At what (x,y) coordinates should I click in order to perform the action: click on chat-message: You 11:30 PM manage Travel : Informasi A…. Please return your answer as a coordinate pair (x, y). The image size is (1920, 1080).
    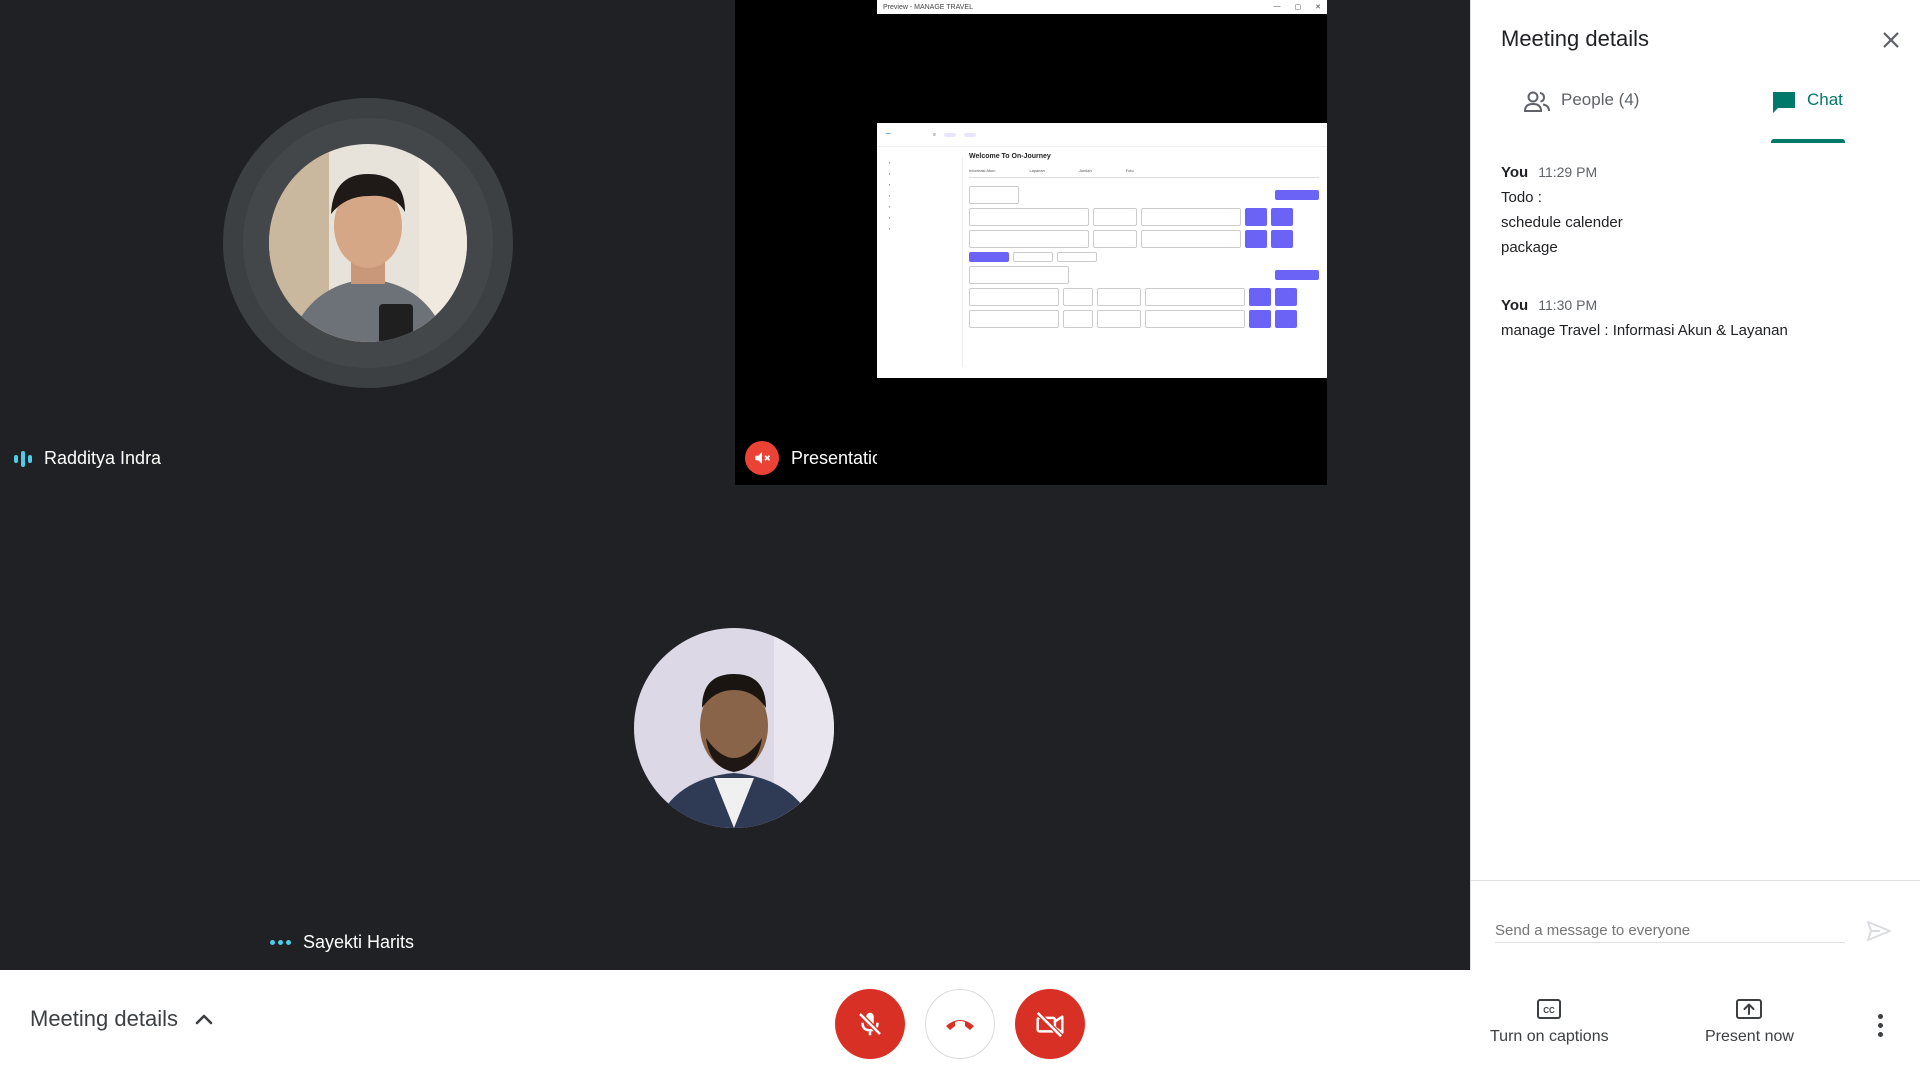
    Looking at the image, I should click on (1644, 318).